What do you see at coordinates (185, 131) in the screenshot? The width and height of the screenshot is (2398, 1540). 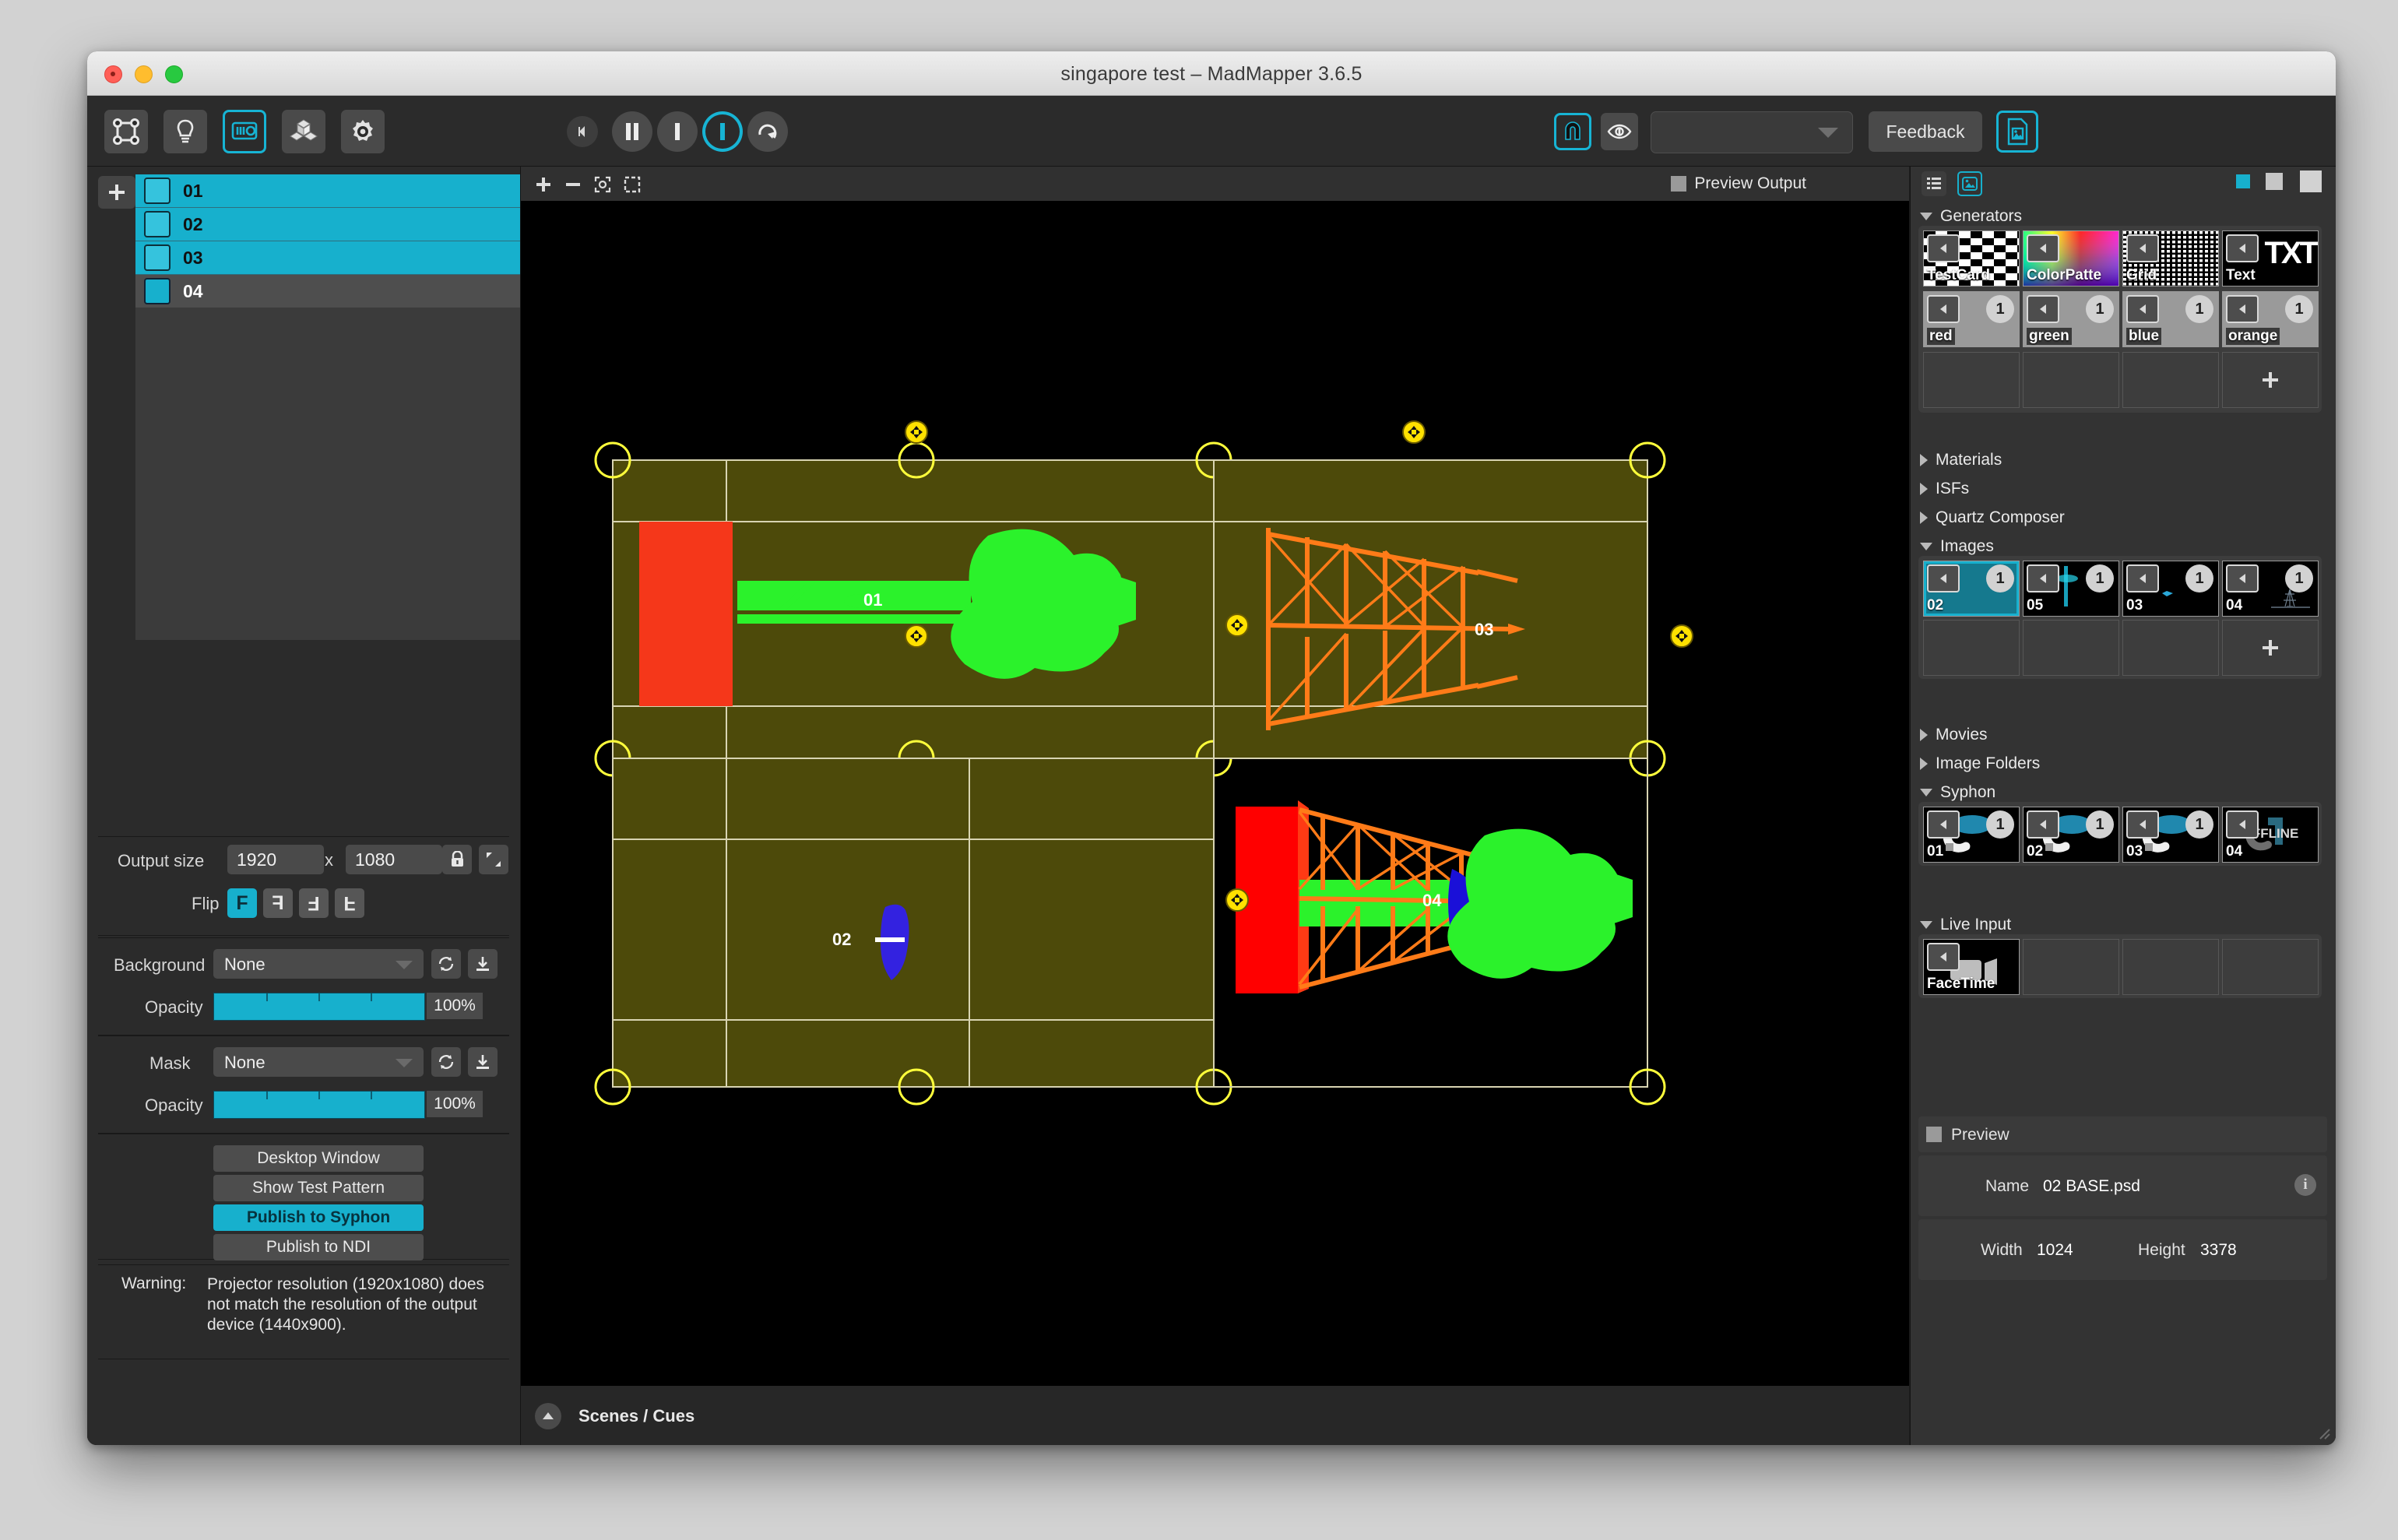 I see `lights-icon` at bounding box center [185, 131].